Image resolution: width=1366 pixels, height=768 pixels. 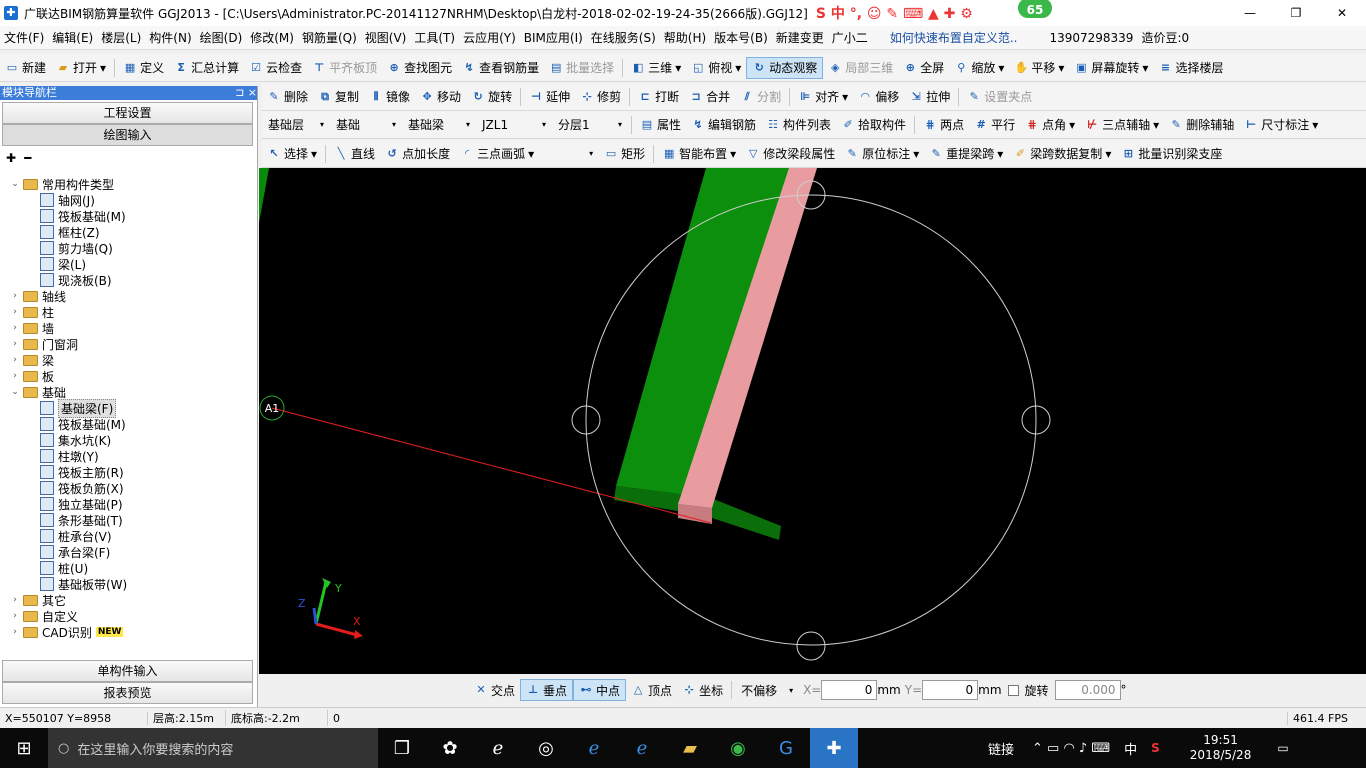 I want to click on app-pinwheel-icon: ✿, so click(x=450, y=748).